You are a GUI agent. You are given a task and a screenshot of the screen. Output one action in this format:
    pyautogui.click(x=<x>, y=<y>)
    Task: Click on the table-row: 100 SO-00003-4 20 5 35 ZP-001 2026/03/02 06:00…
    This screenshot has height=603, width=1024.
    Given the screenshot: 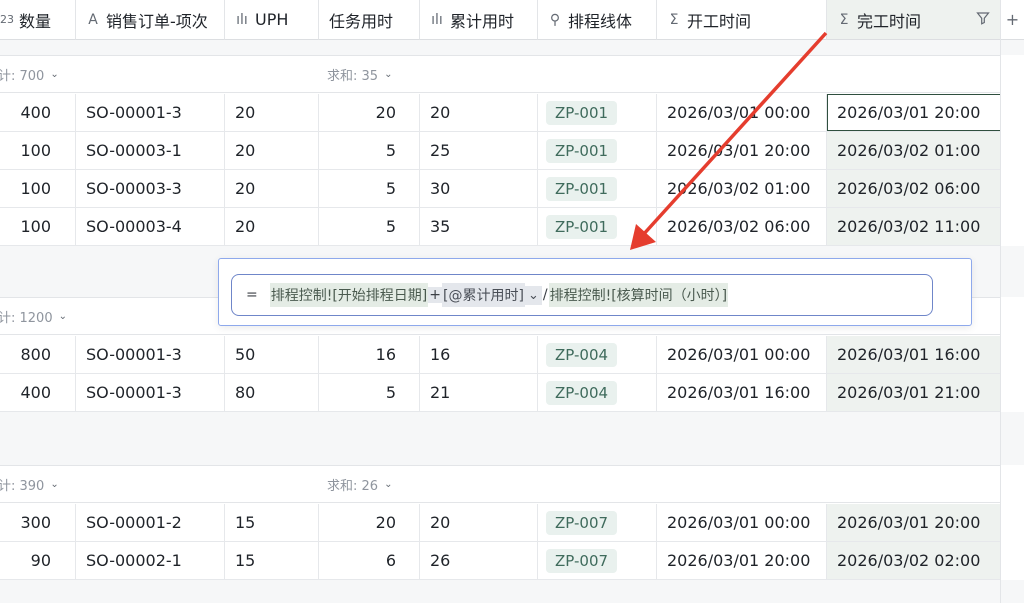 What is the action you would take?
    pyautogui.click(x=500, y=227)
    